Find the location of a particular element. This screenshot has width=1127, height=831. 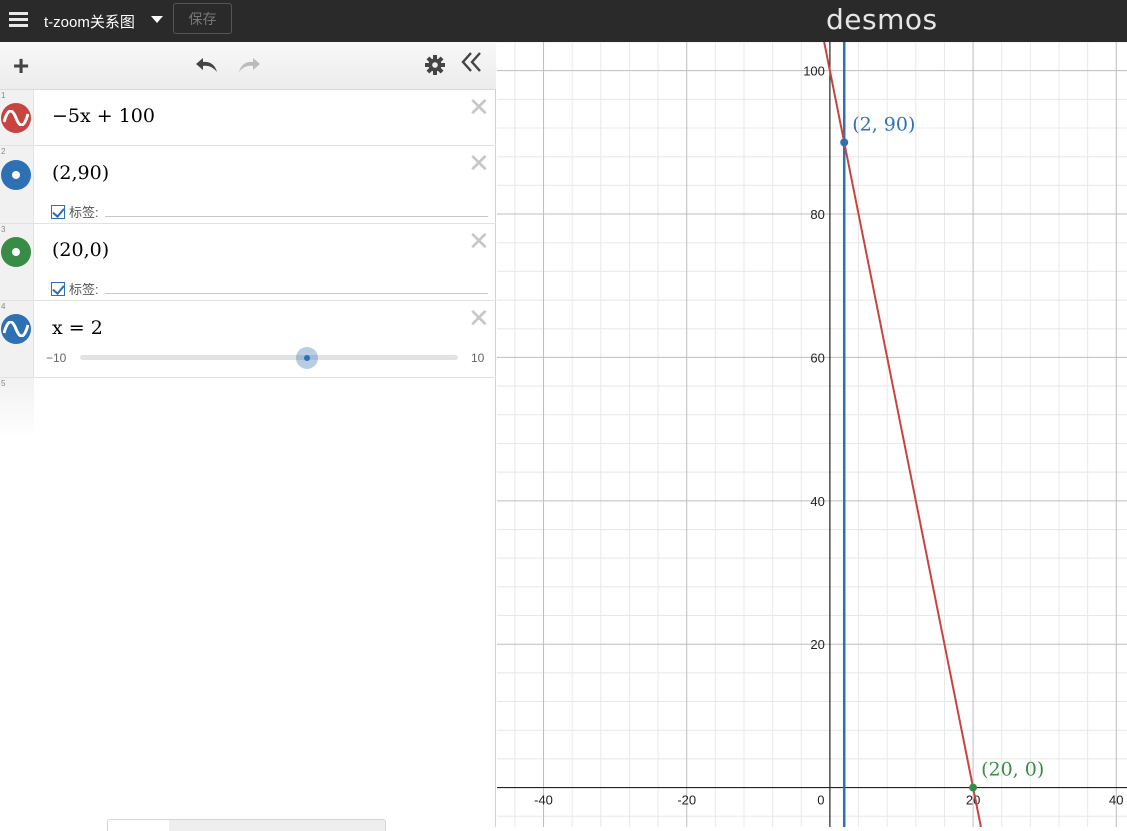

expression-input: (2,90) is located at coordinates (80, 173).